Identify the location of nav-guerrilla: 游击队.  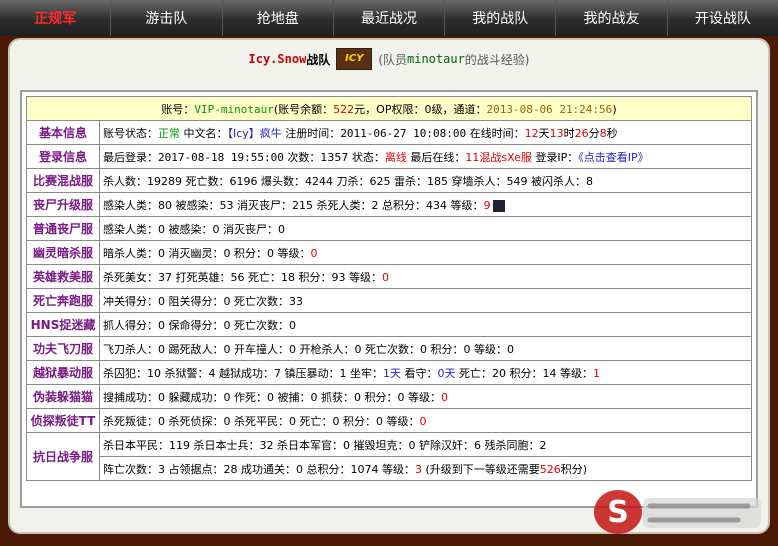
(167, 18).